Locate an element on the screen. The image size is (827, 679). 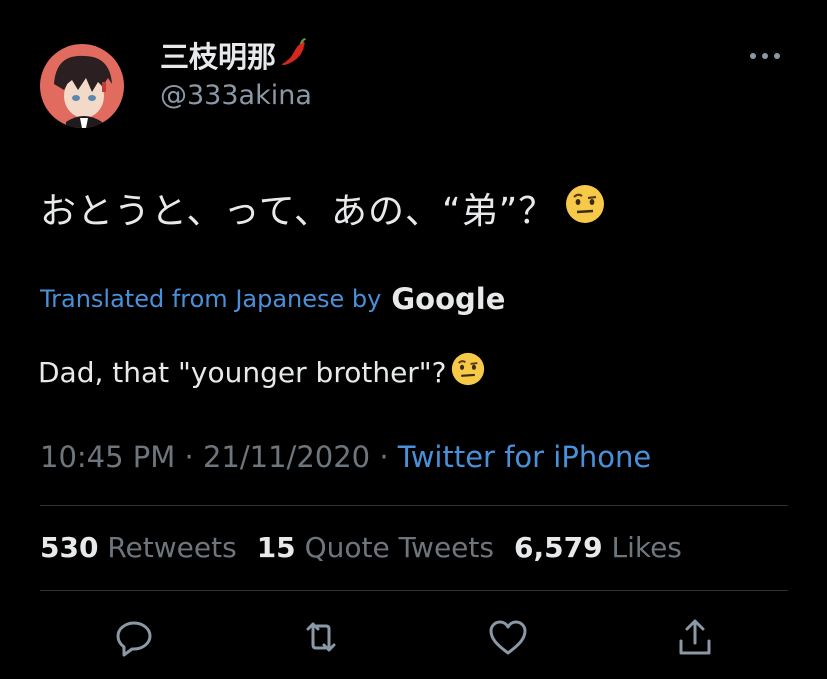
action-bar is located at coordinates (413, 637).